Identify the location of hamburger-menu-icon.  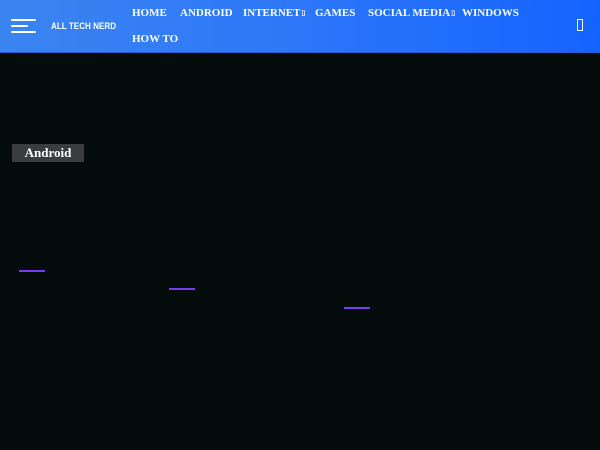
(23, 26).